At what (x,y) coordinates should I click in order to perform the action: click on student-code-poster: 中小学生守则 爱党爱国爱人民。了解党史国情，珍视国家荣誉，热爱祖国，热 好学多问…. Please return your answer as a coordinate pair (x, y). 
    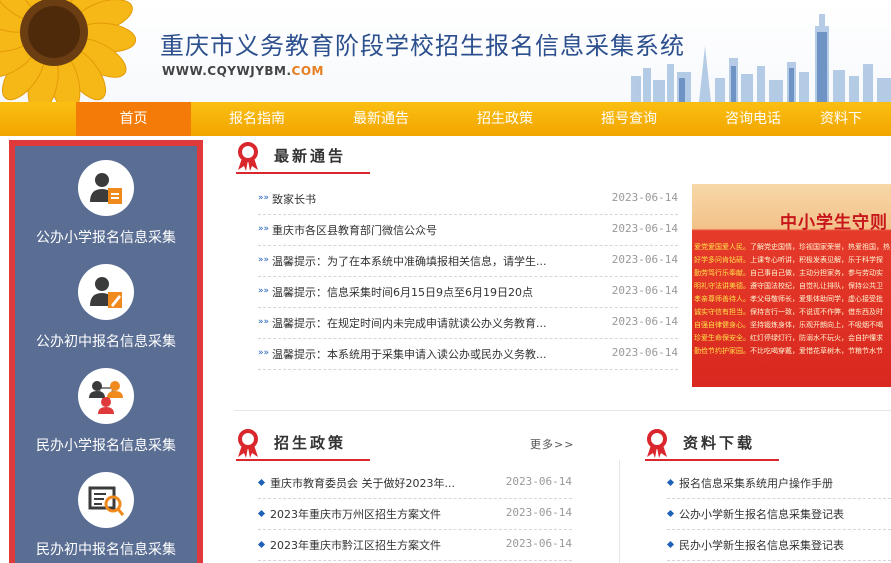
    Looking at the image, I should click on (791, 285).